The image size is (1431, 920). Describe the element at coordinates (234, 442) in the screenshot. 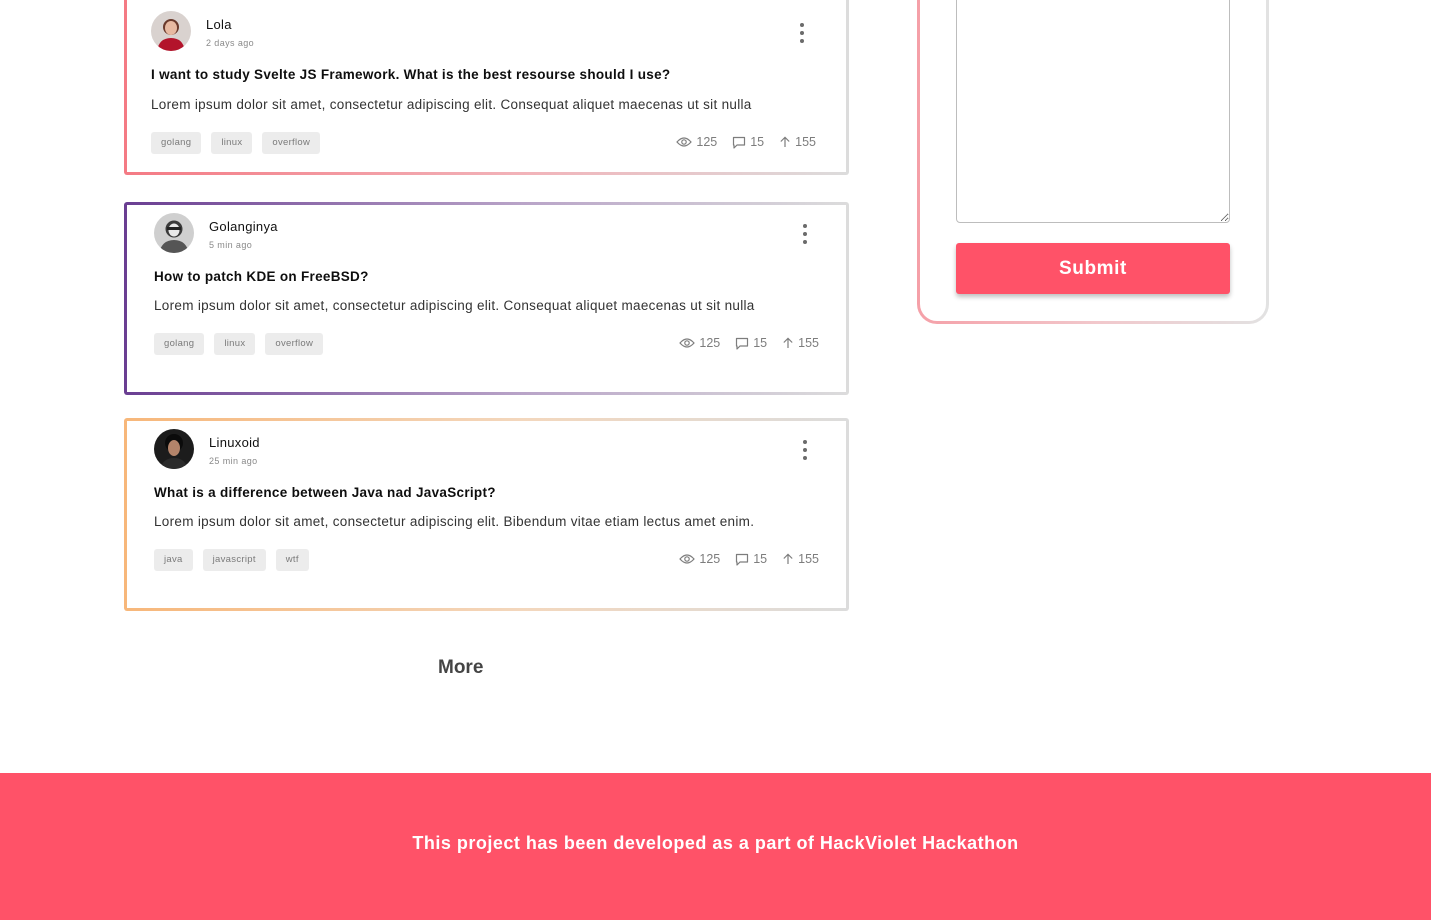

I see `post-author: Linuxoid` at that location.